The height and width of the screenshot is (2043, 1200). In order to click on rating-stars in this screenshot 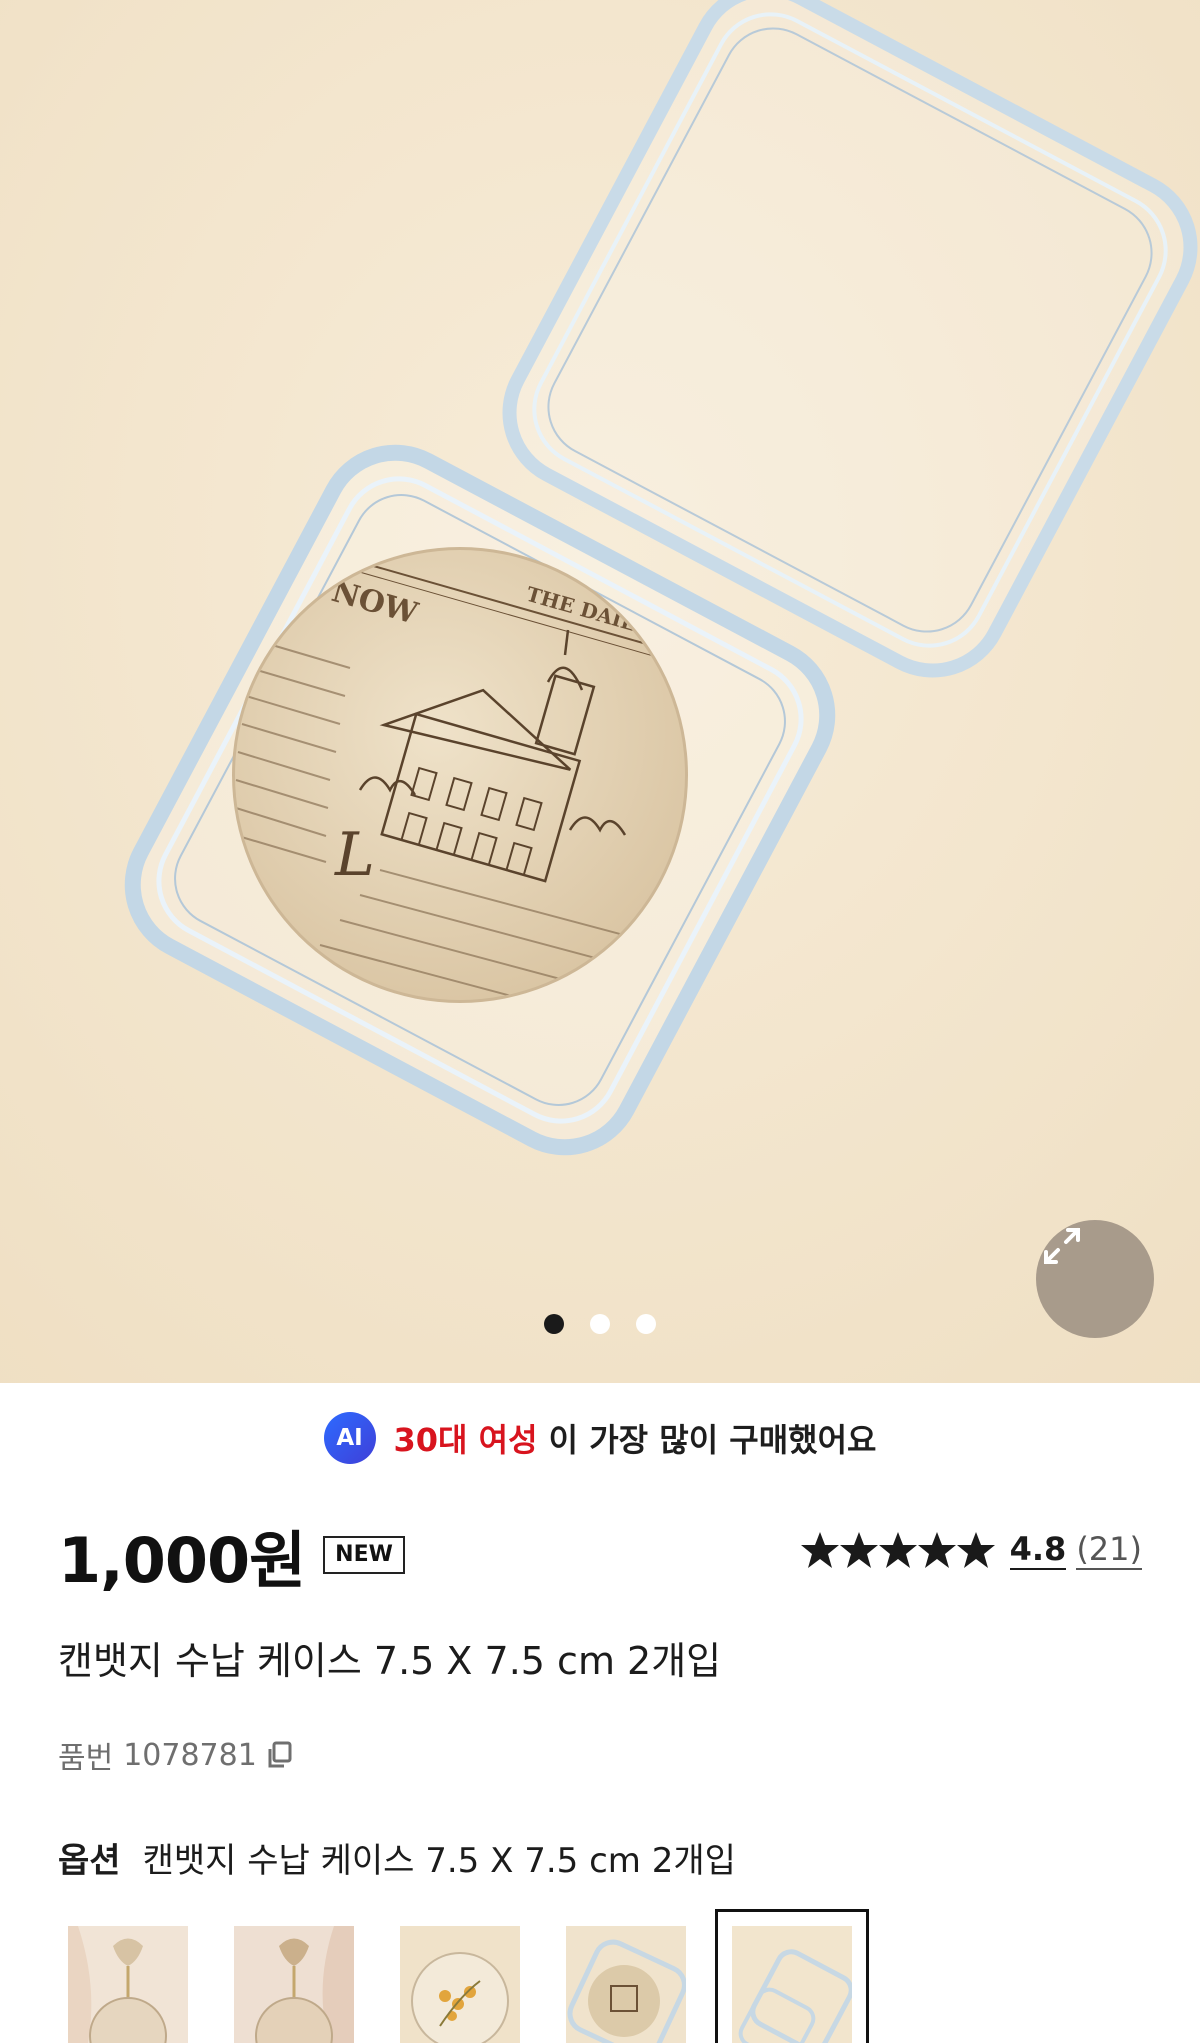, I will do `click(900, 1550)`.